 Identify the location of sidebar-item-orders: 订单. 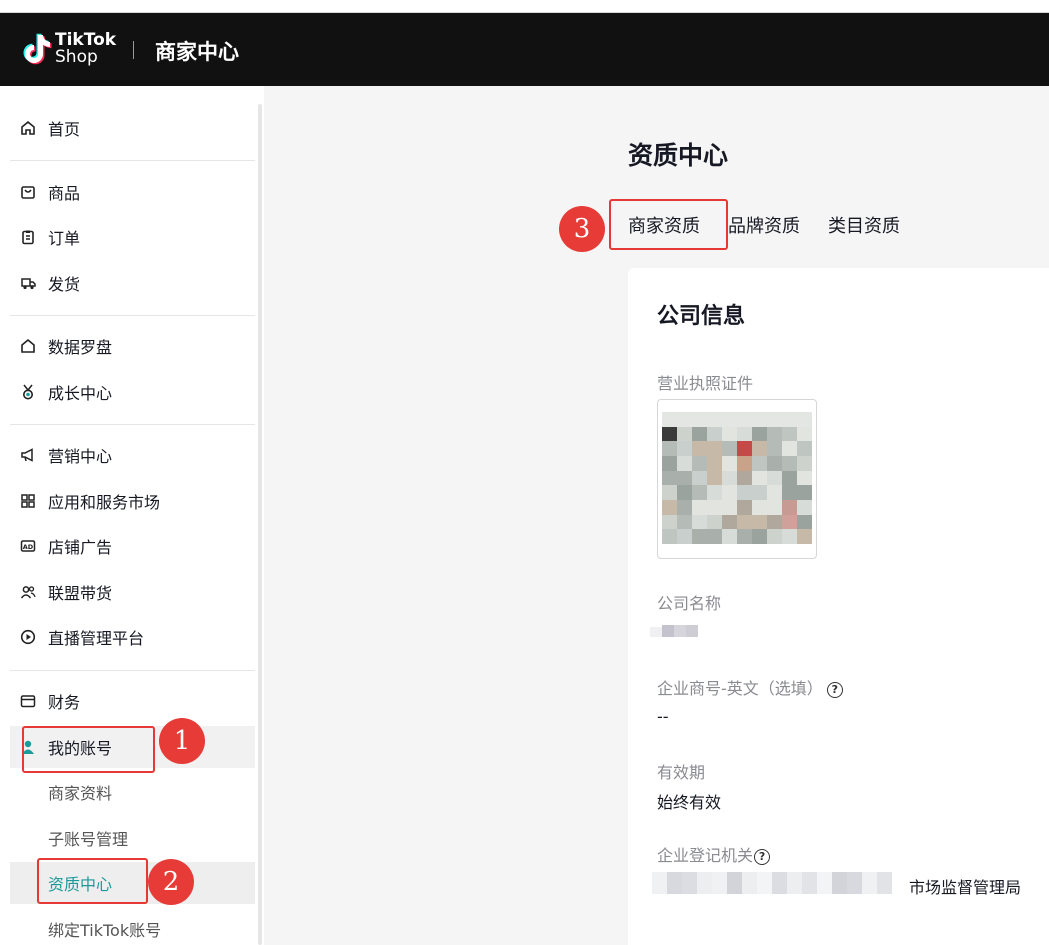
(132, 237).